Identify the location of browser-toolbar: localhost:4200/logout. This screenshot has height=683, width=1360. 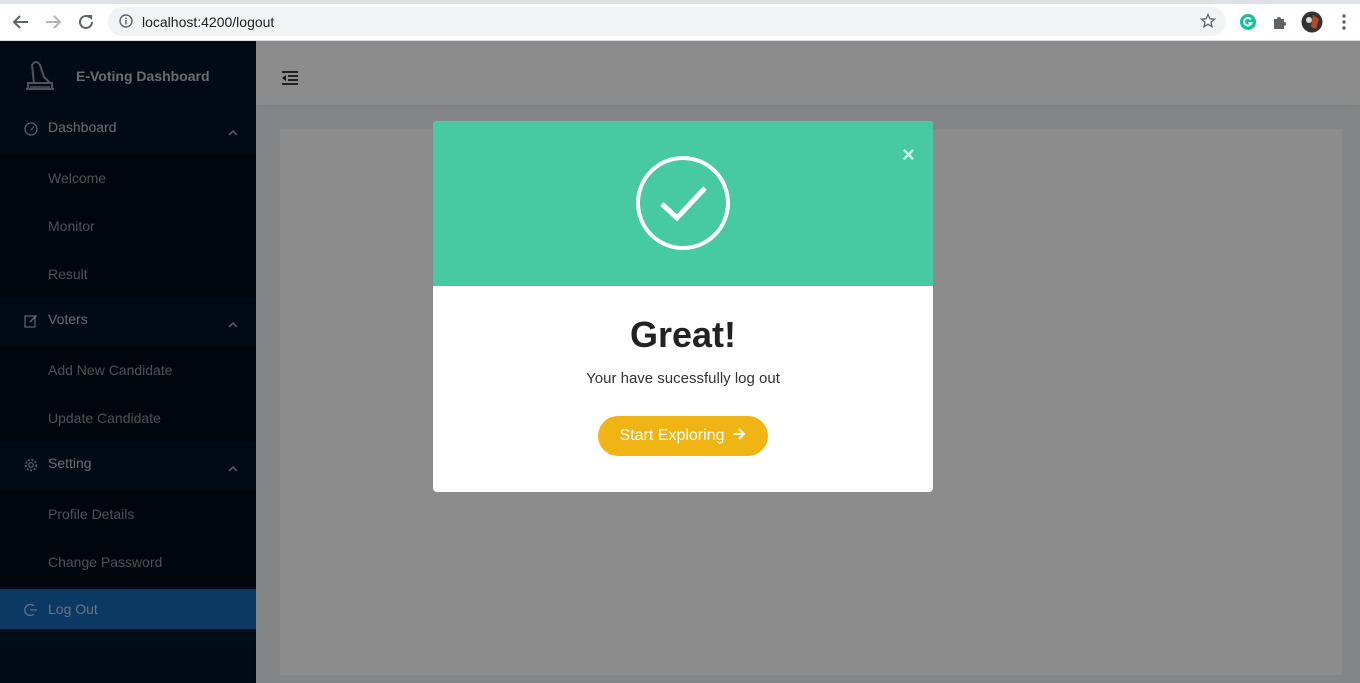
(680, 20).